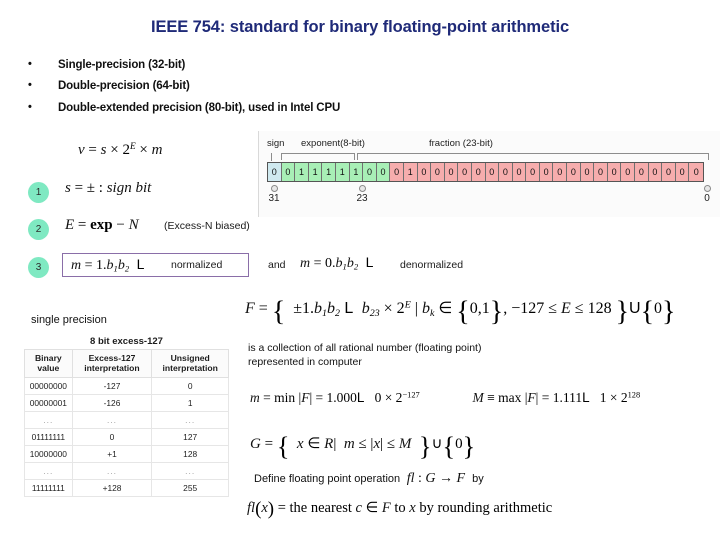 The height and width of the screenshot is (540, 720). I want to click on table-row: 00000001 -126 1, so click(126, 402).